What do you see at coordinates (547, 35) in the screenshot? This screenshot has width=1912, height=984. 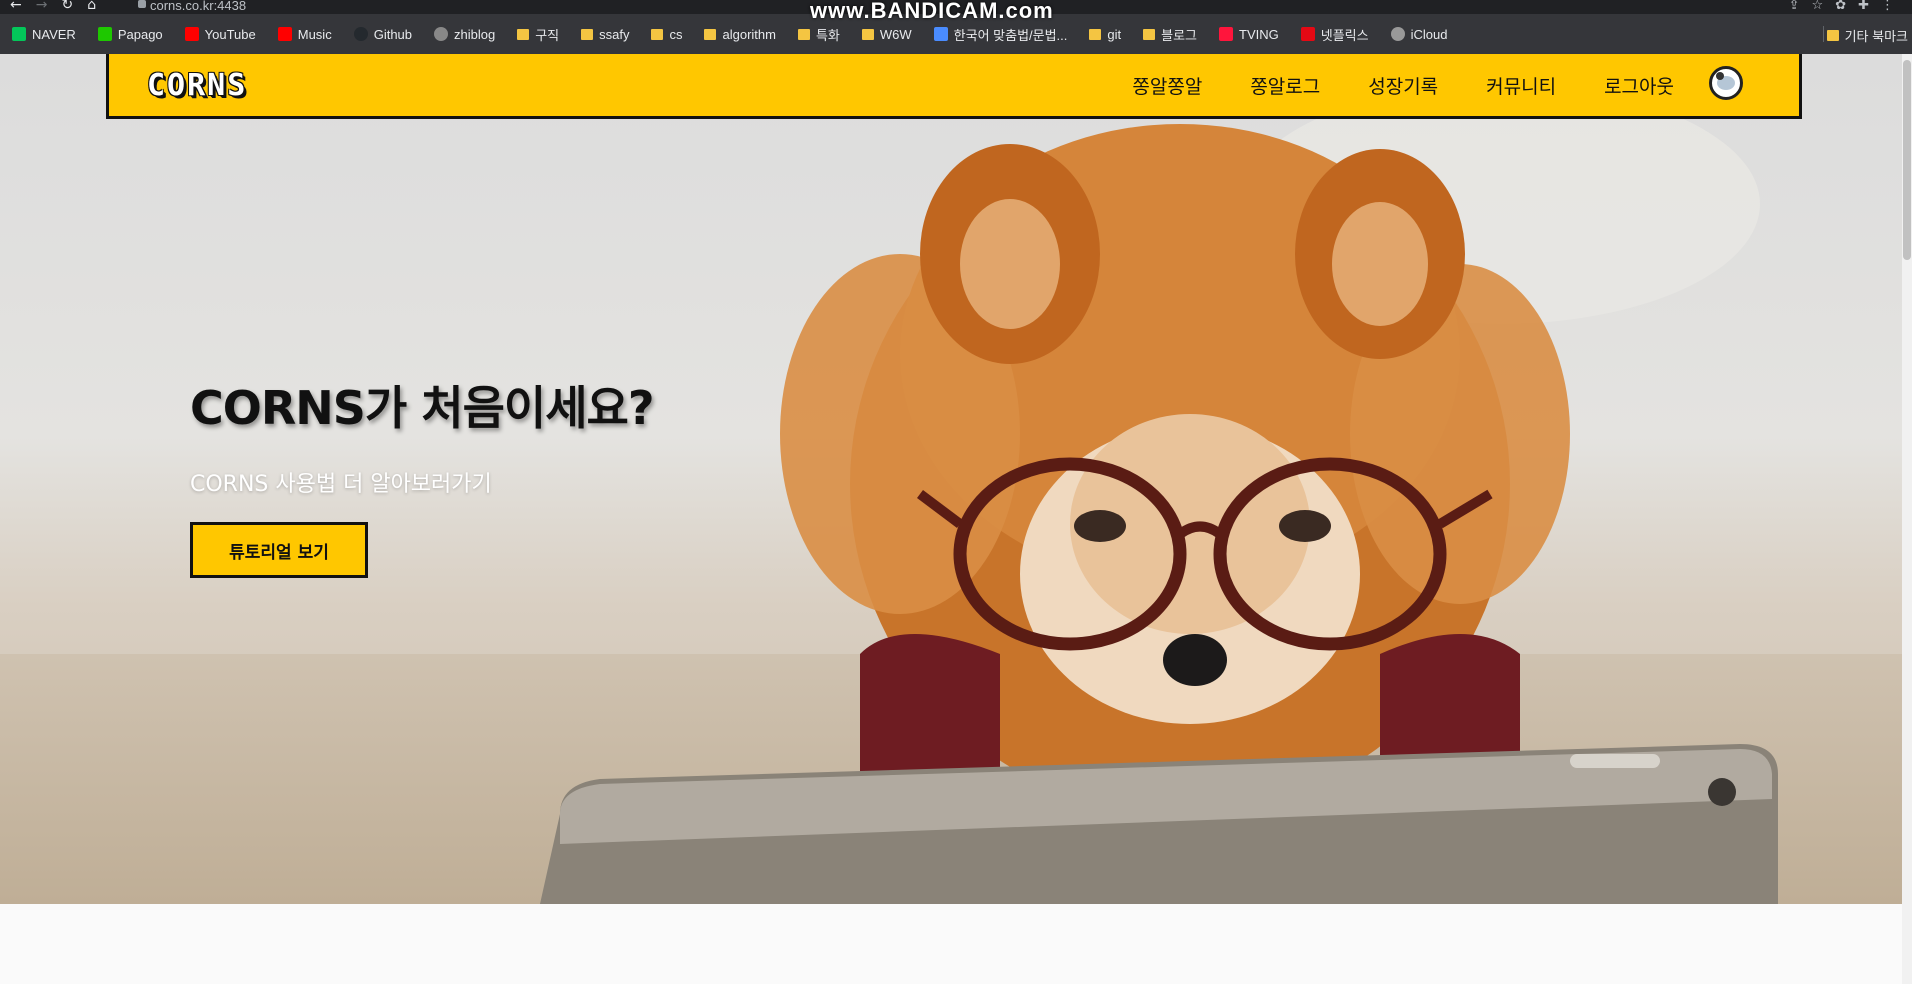 I see `bookmark-label: 구직` at bounding box center [547, 35].